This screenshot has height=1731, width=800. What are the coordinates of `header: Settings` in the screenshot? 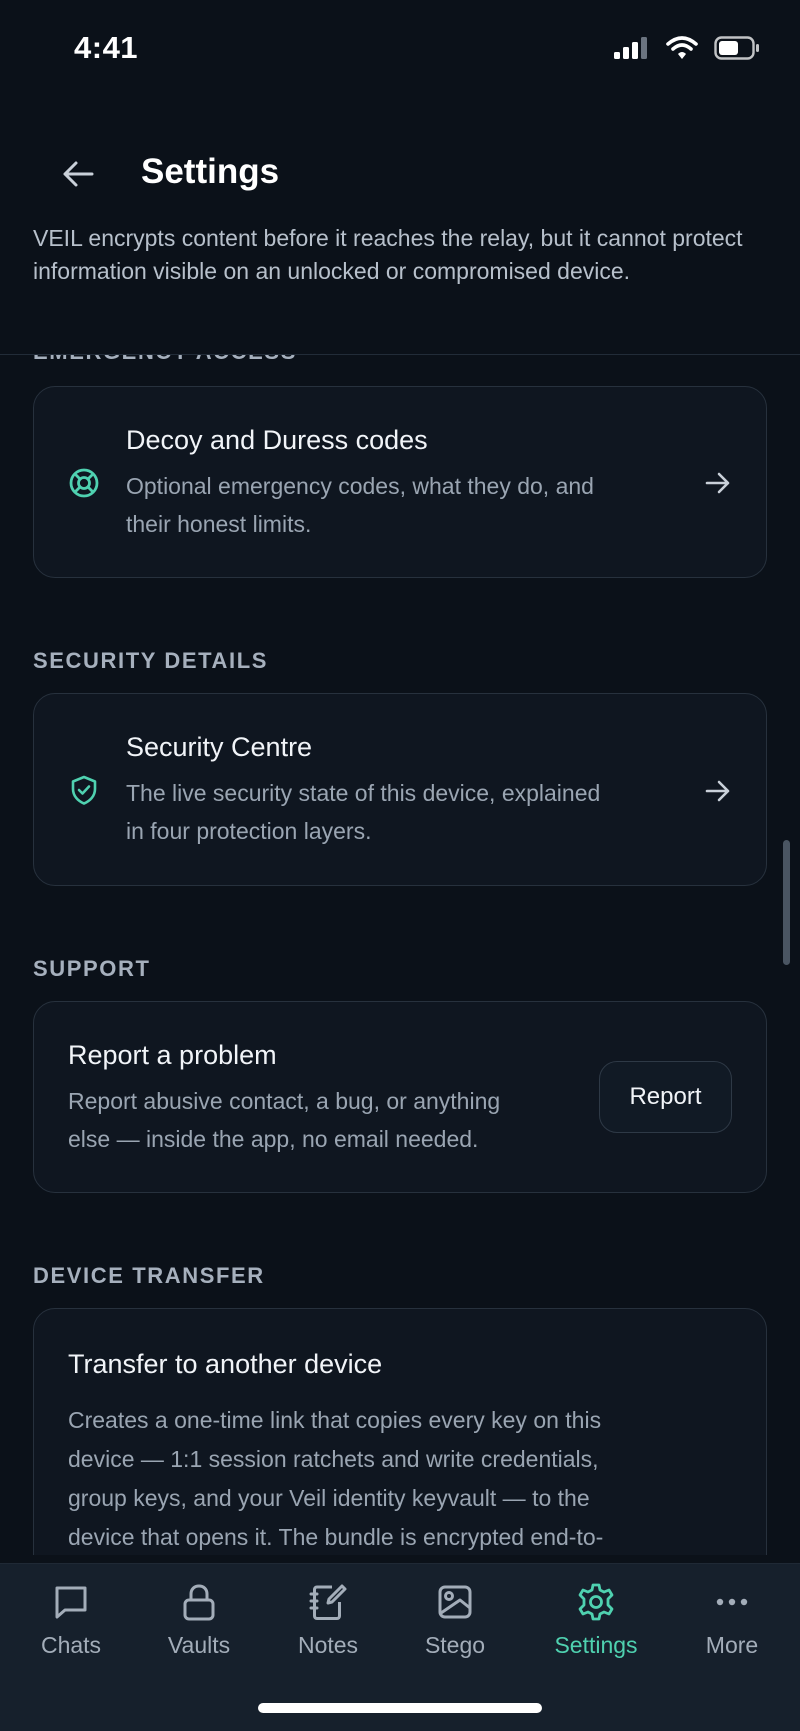 It's located at (400, 175).